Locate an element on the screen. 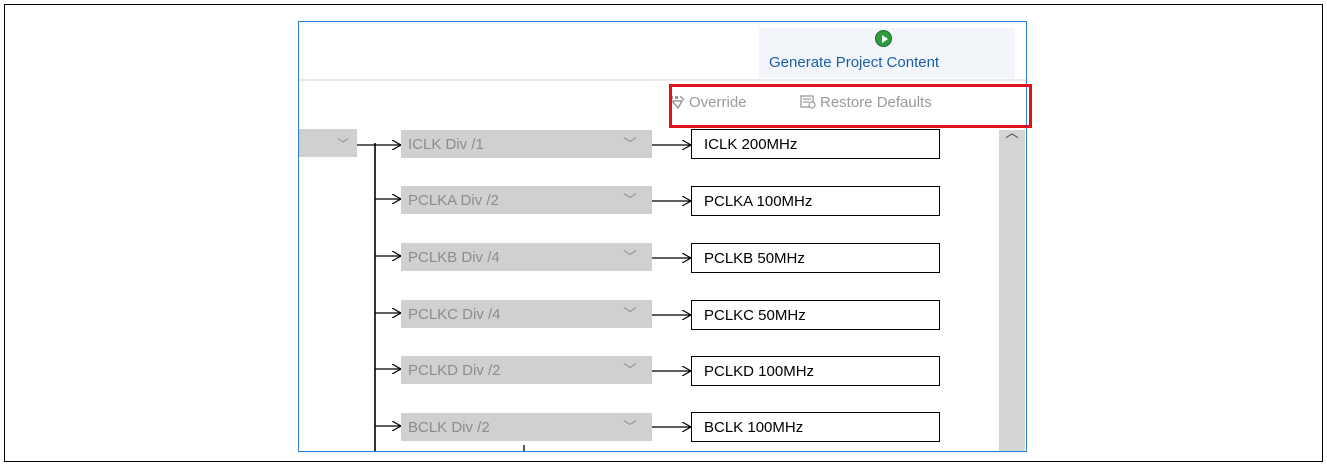  pclkb-output-box: PCLKB 50MHz is located at coordinates (815, 258).